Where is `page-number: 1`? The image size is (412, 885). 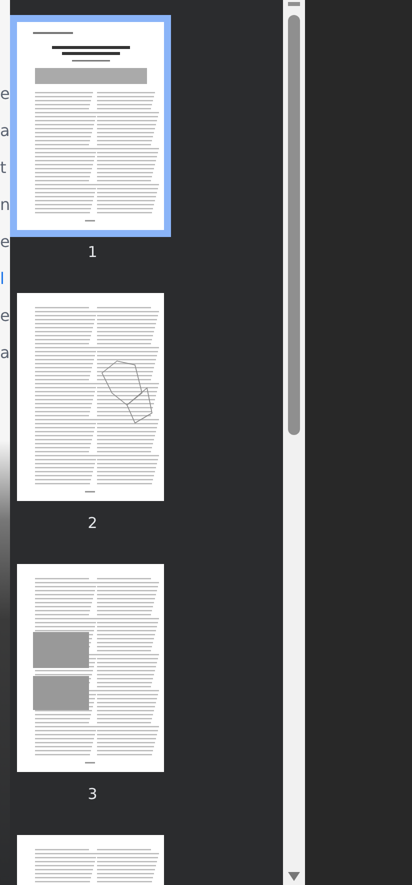
page-number: 1 is located at coordinates (93, 252).